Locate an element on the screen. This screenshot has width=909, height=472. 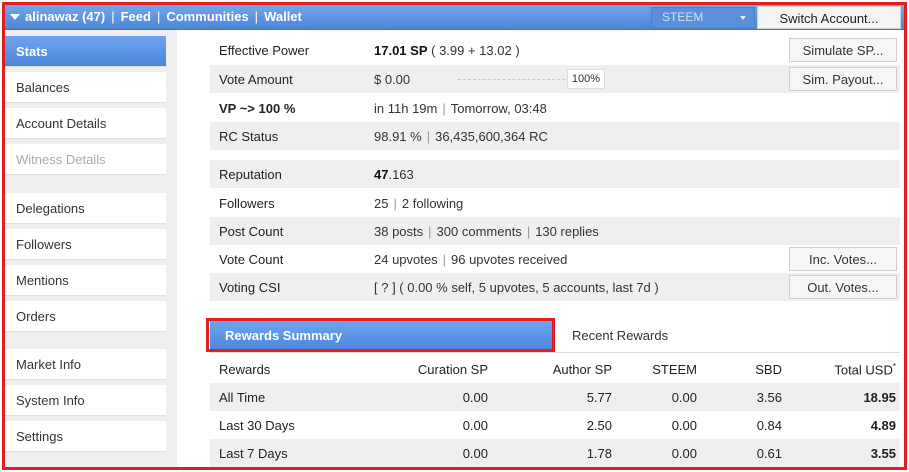
stat-label: Post Count is located at coordinates (251, 231).